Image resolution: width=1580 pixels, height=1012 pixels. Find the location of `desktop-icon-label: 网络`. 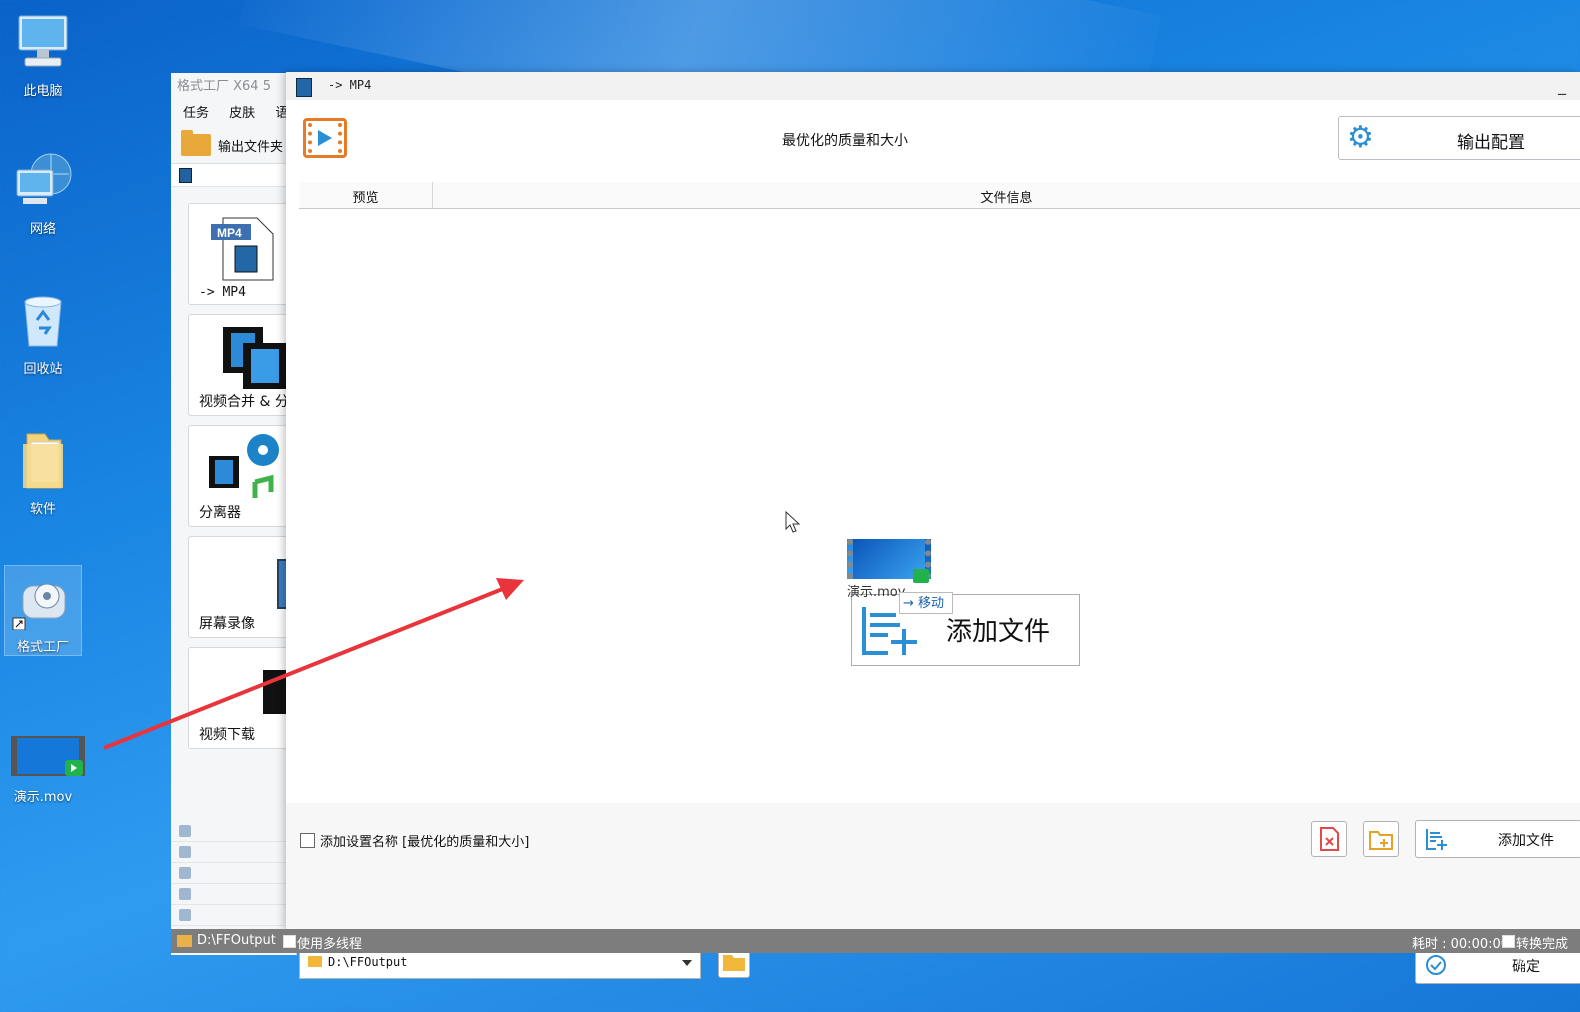

desktop-icon-label: 网络 is located at coordinates (42, 229).